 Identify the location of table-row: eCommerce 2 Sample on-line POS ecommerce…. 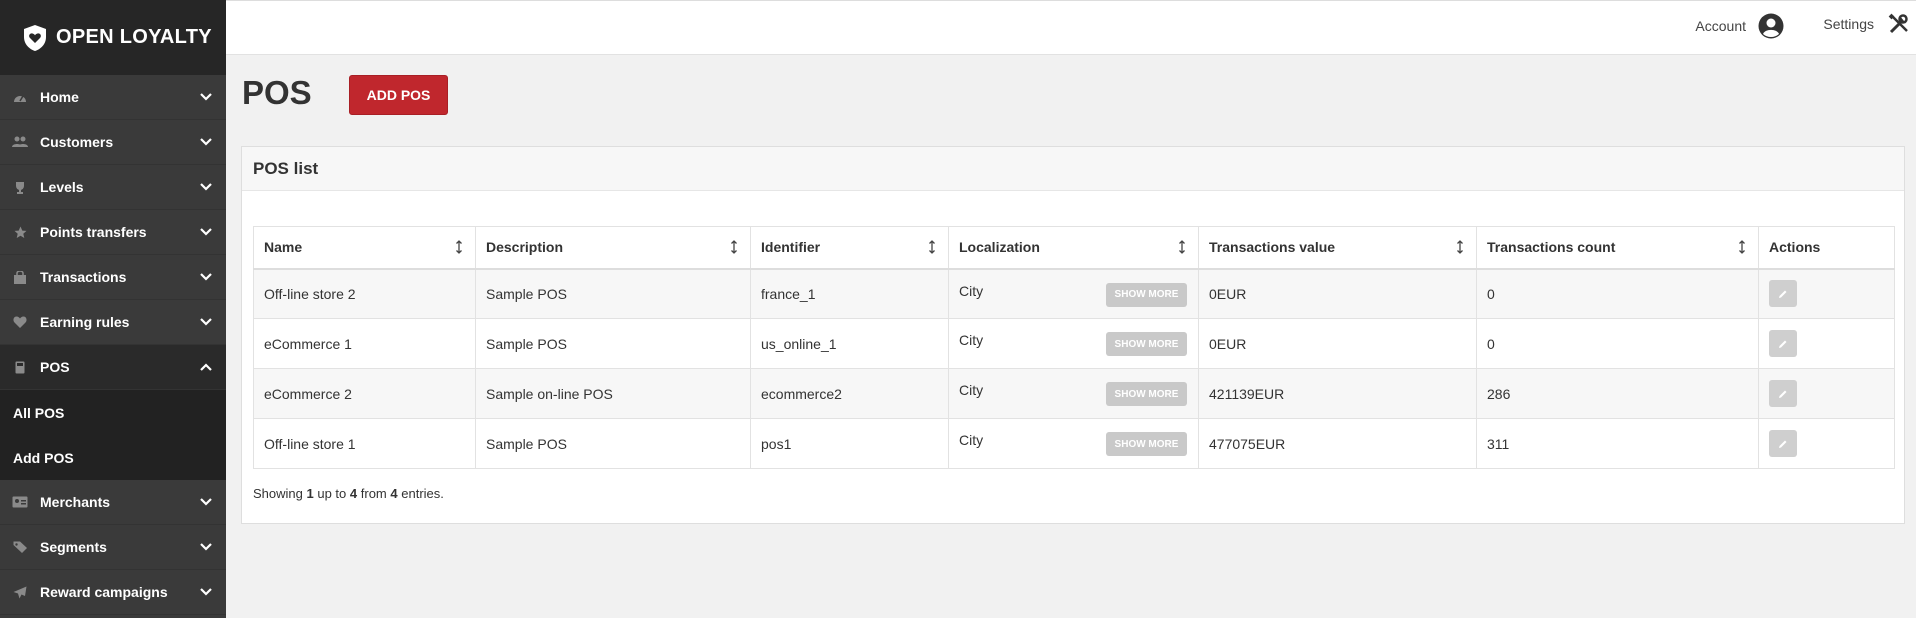
(1074, 393).